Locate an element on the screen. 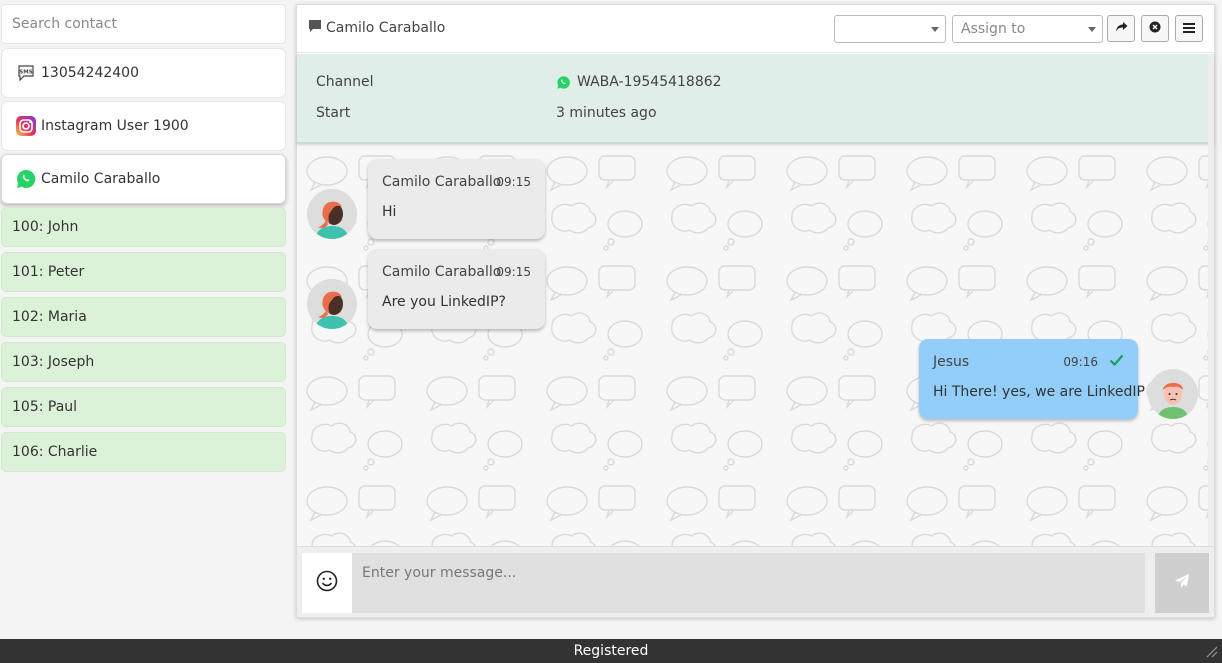  menu-button is located at coordinates (1189, 28).